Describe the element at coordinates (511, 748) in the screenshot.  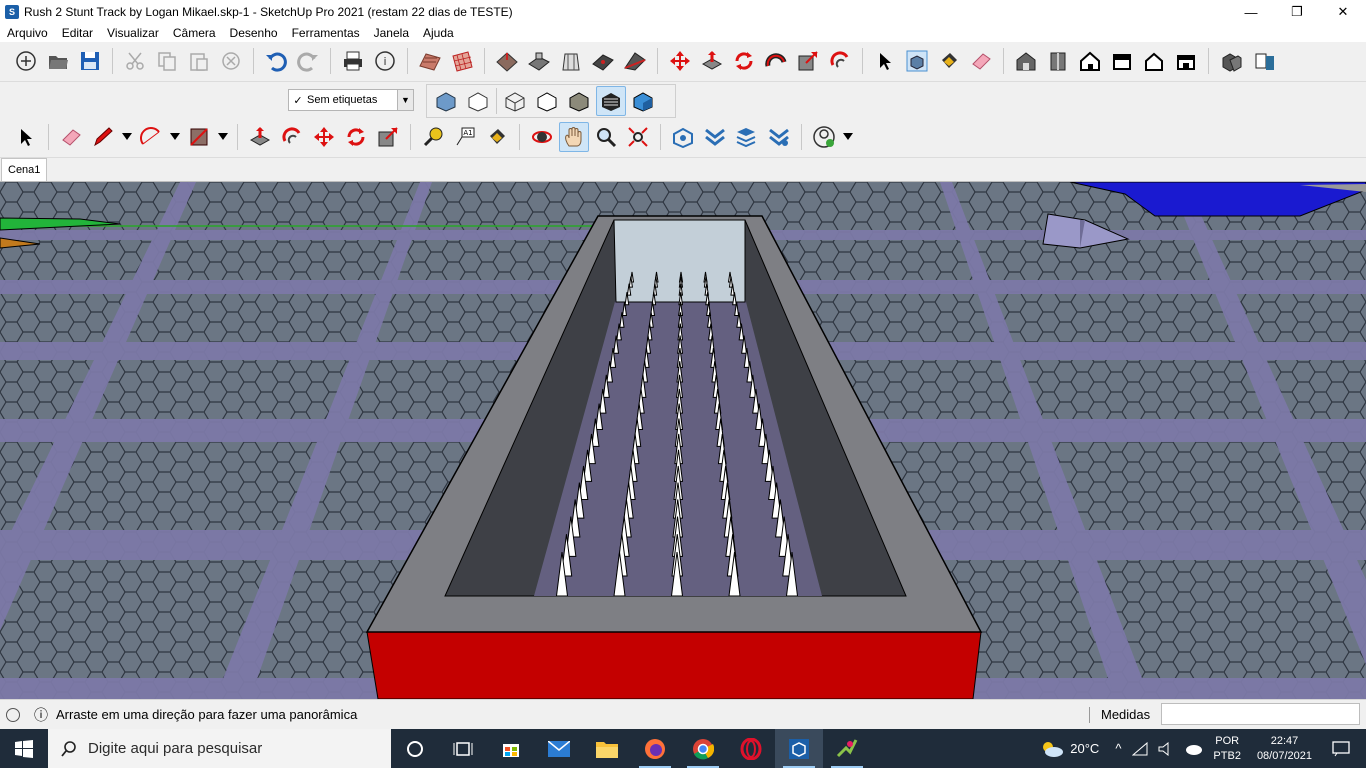
I see `store-icon` at that location.